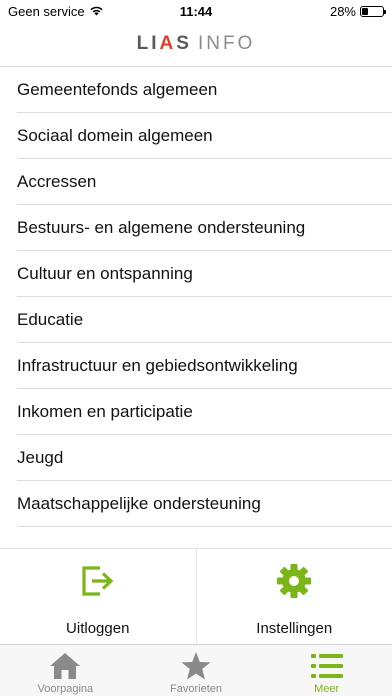 This screenshot has width=392, height=696. What do you see at coordinates (357, 11) in the screenshot?
I see `status-right: 28%` at bounding box center [357, 11].